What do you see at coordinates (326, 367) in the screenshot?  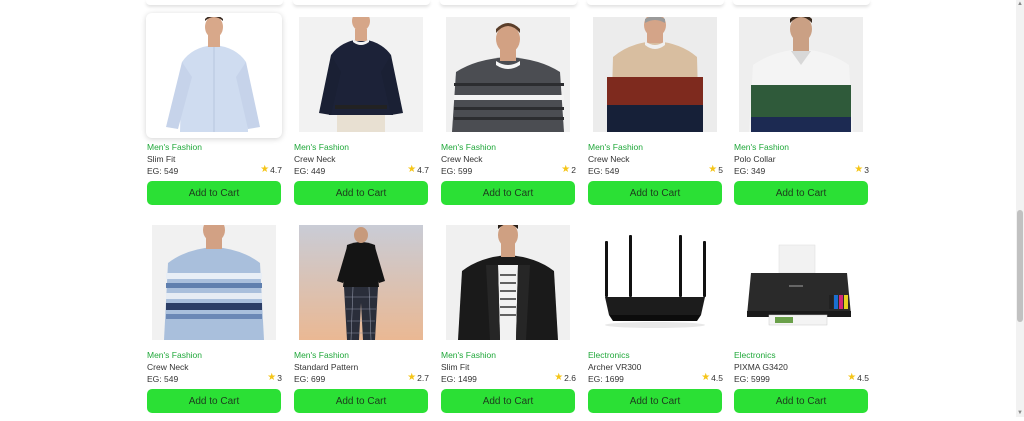 I see `product-title: Standard Pattern` at bounding box center [326, 367].